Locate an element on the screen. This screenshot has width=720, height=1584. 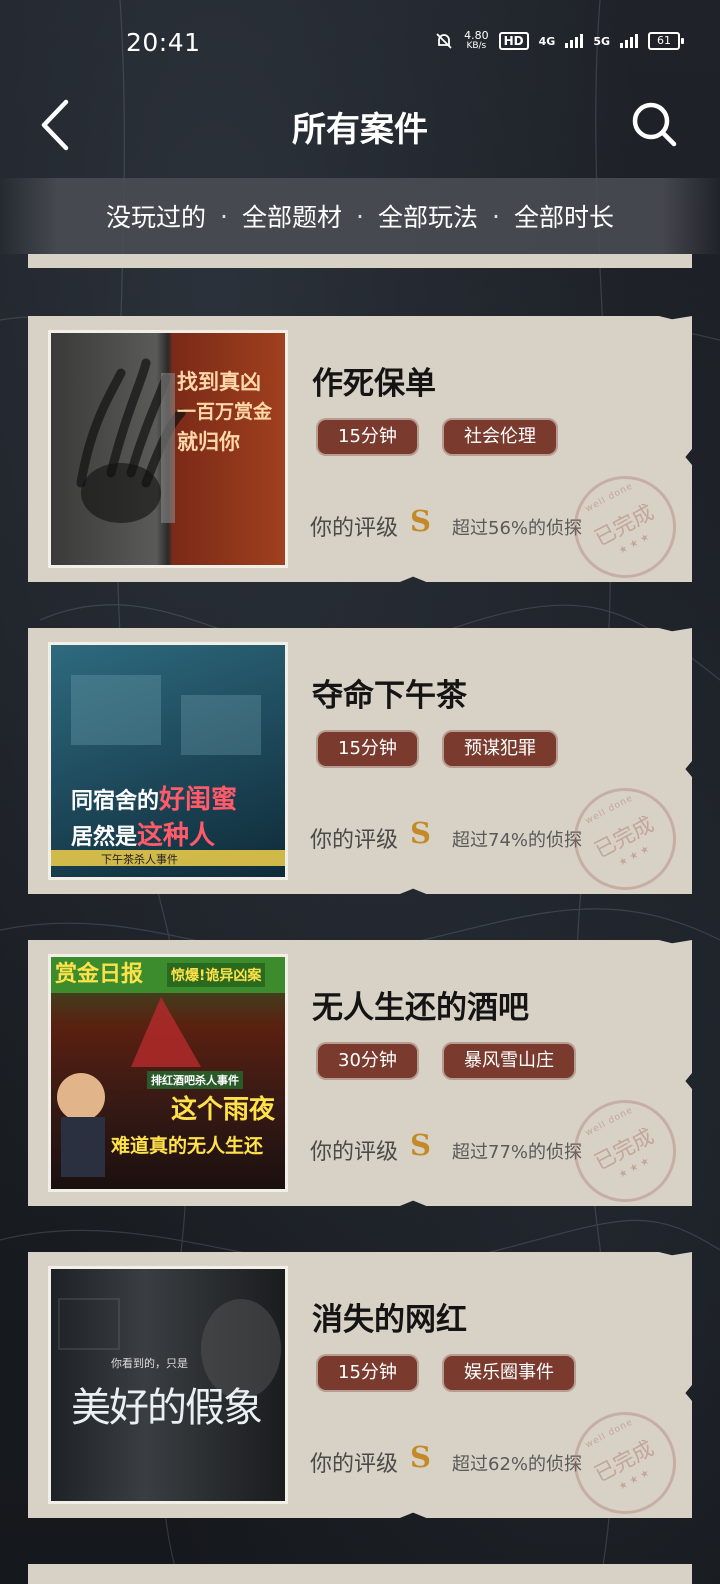
case-thumbnail: 同宿舍的好闺蜜 居然是这种人 下午茶杀人事件 is located at coordinates (168, 761).